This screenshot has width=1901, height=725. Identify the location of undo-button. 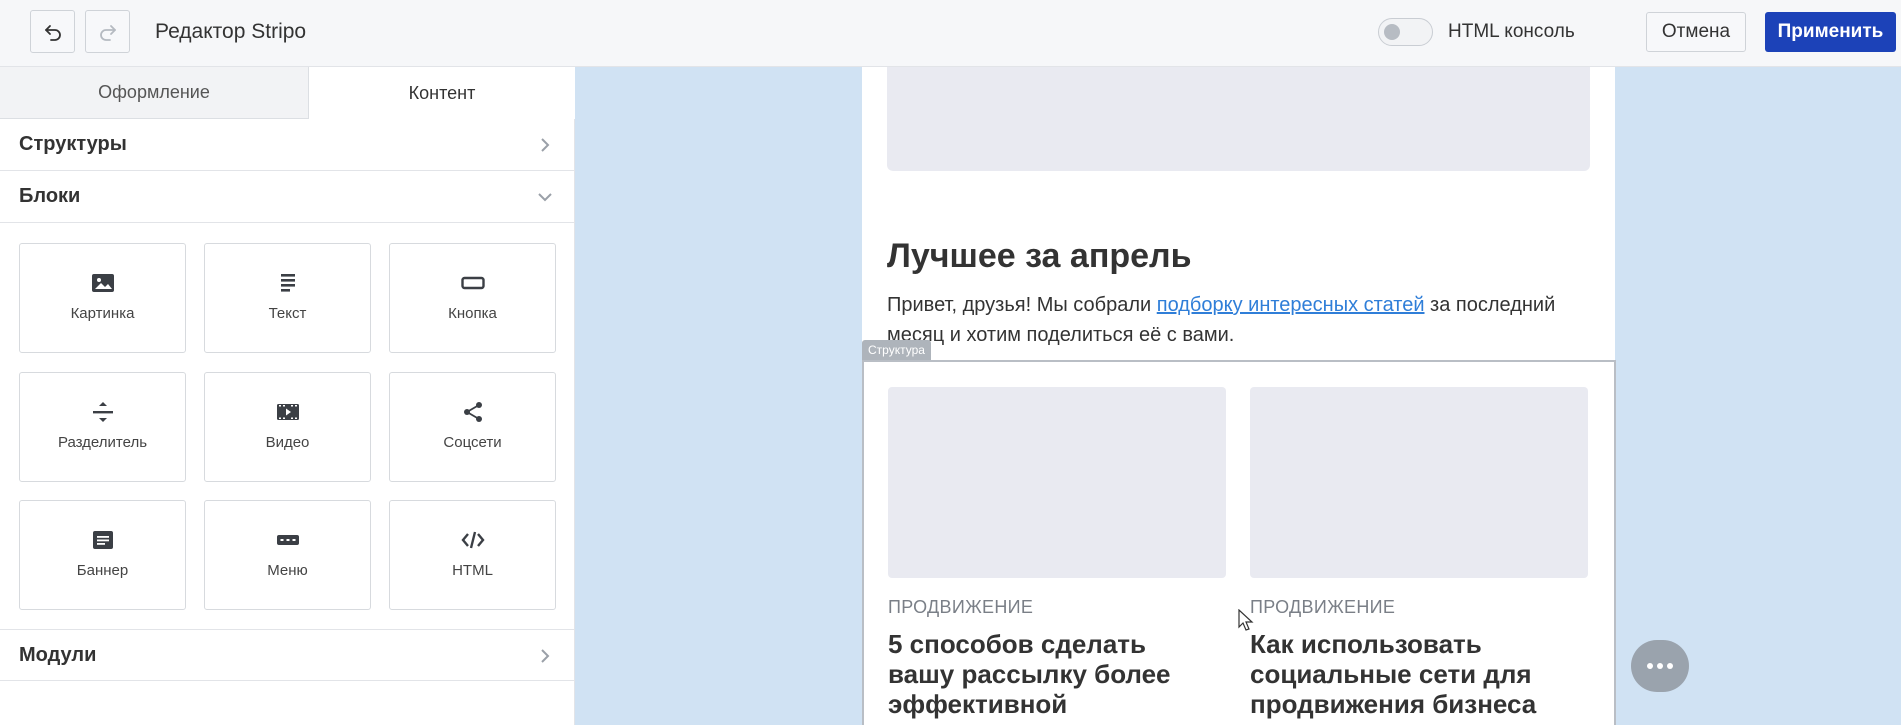
(52, 31).